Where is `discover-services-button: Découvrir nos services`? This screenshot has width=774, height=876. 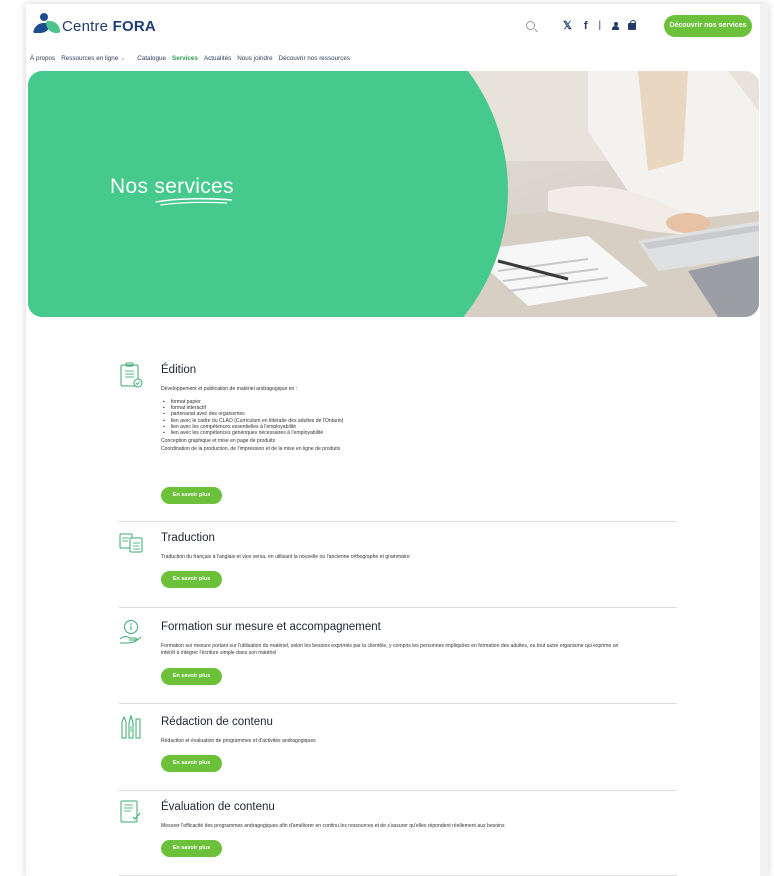
discover-services-button: Découvrir nos services is located at coordinates (708, 26).